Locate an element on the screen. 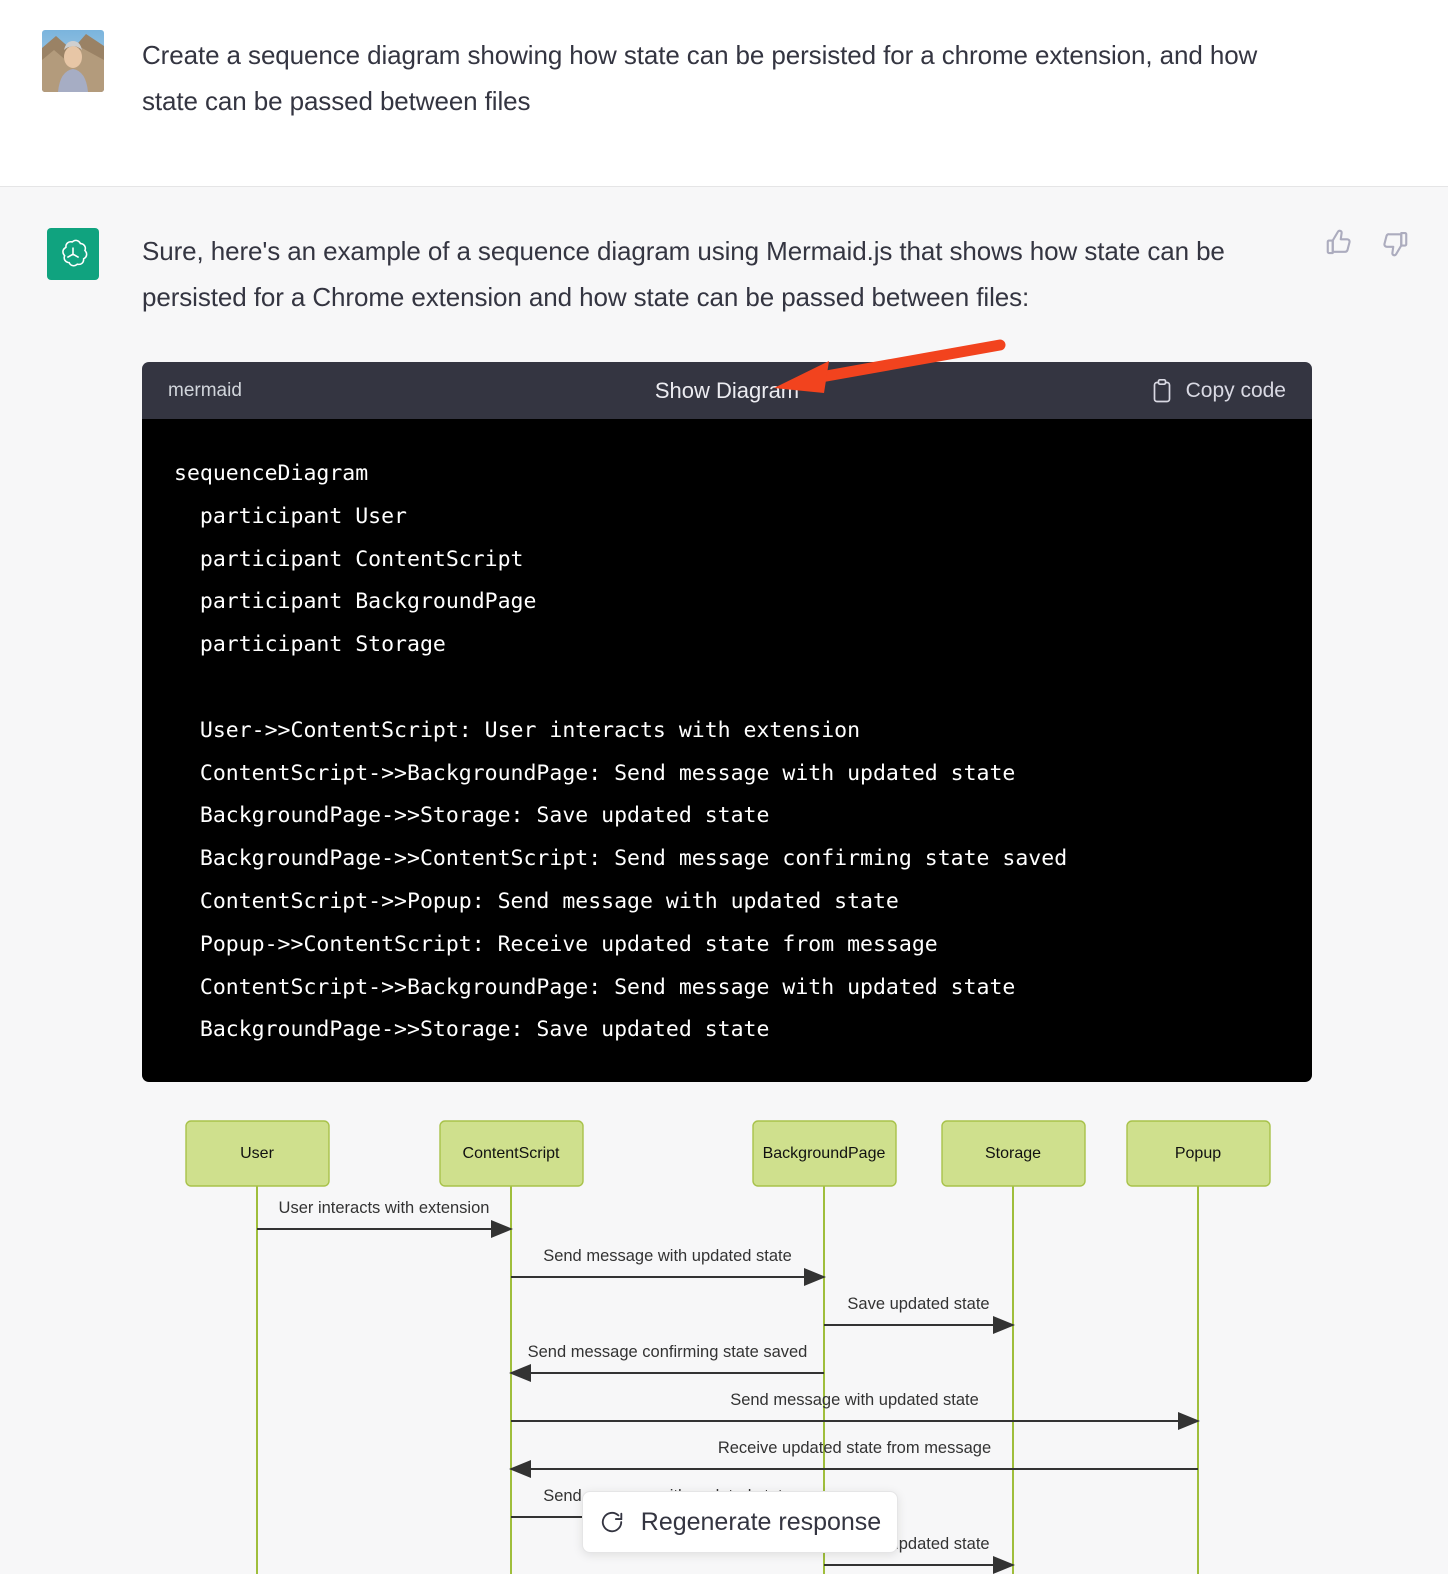 The width and height of the screenshot is (1448, 1574). clipboard-icon is located at coordinates (1162, 391).